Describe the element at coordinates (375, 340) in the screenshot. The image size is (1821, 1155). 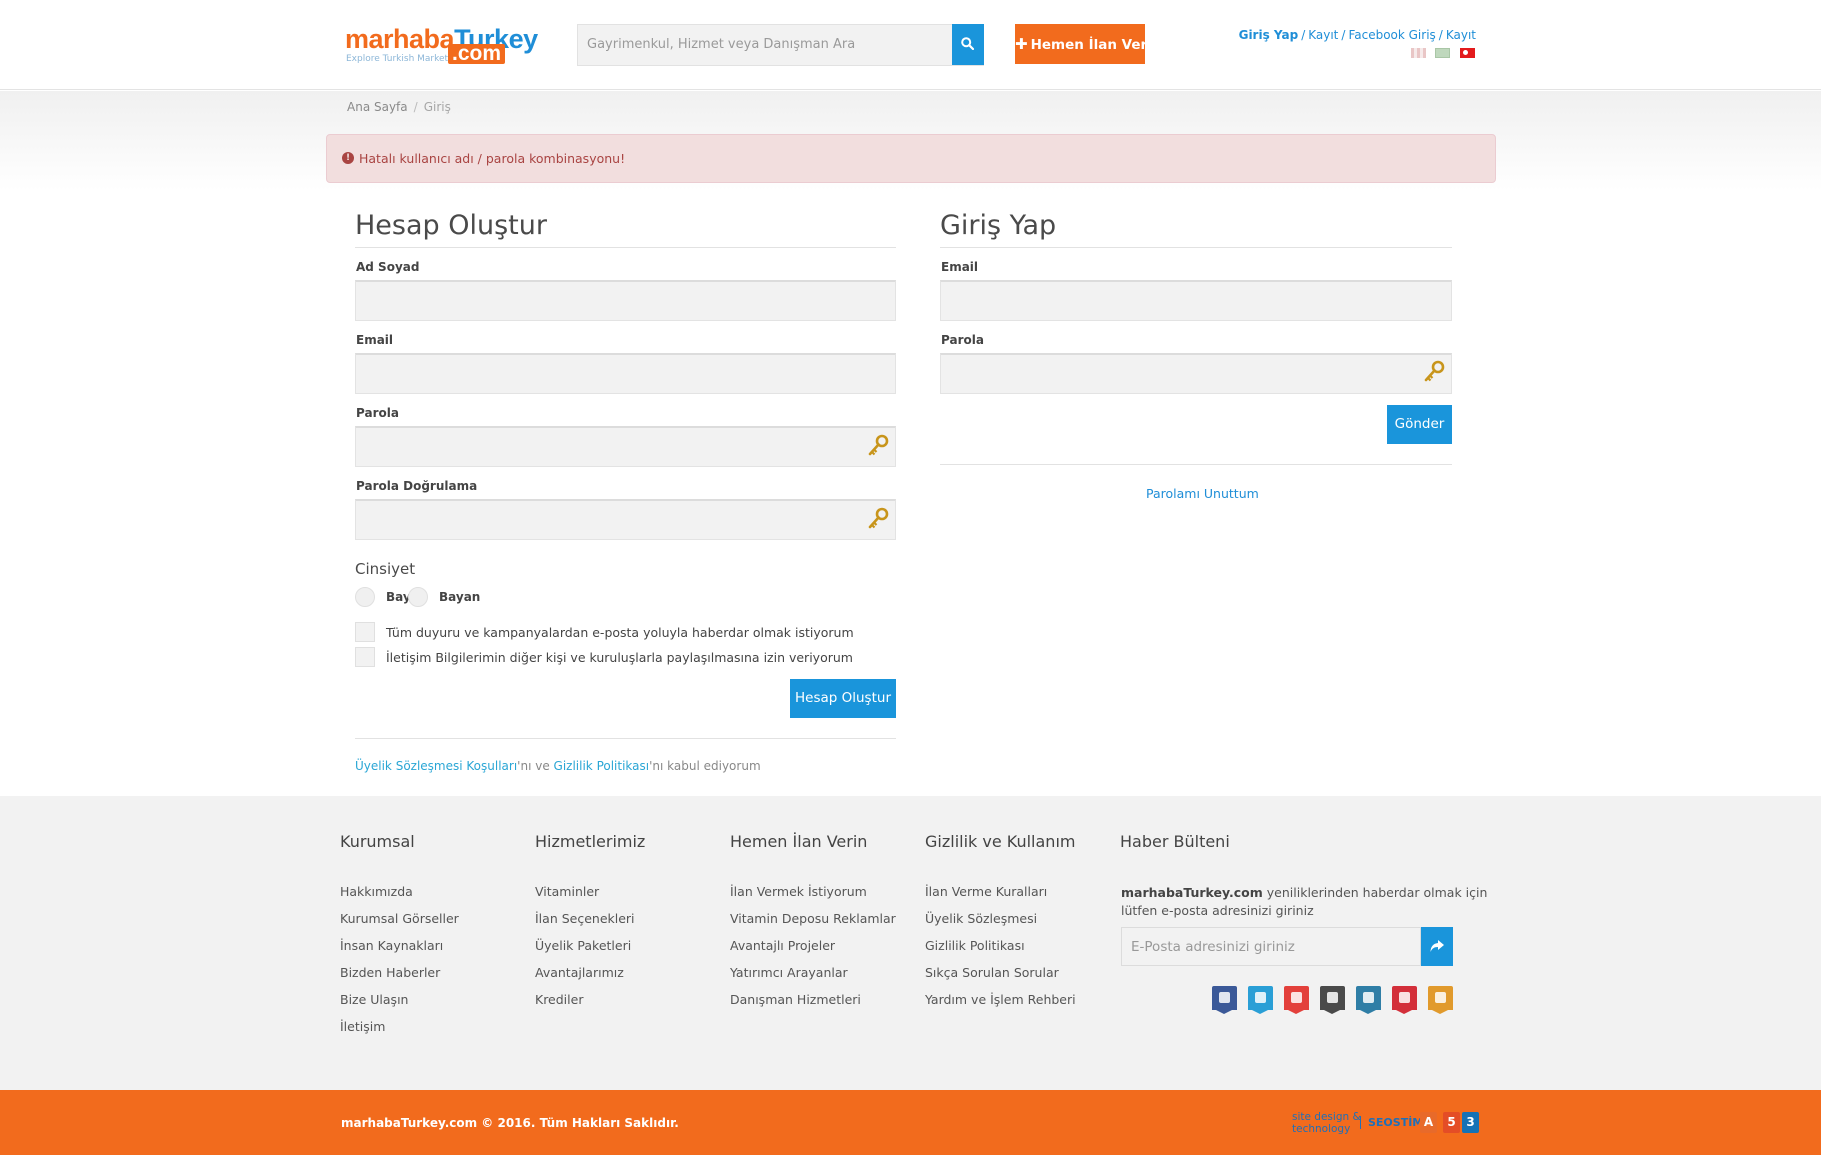
I see `register-email-label: Email` at that location.